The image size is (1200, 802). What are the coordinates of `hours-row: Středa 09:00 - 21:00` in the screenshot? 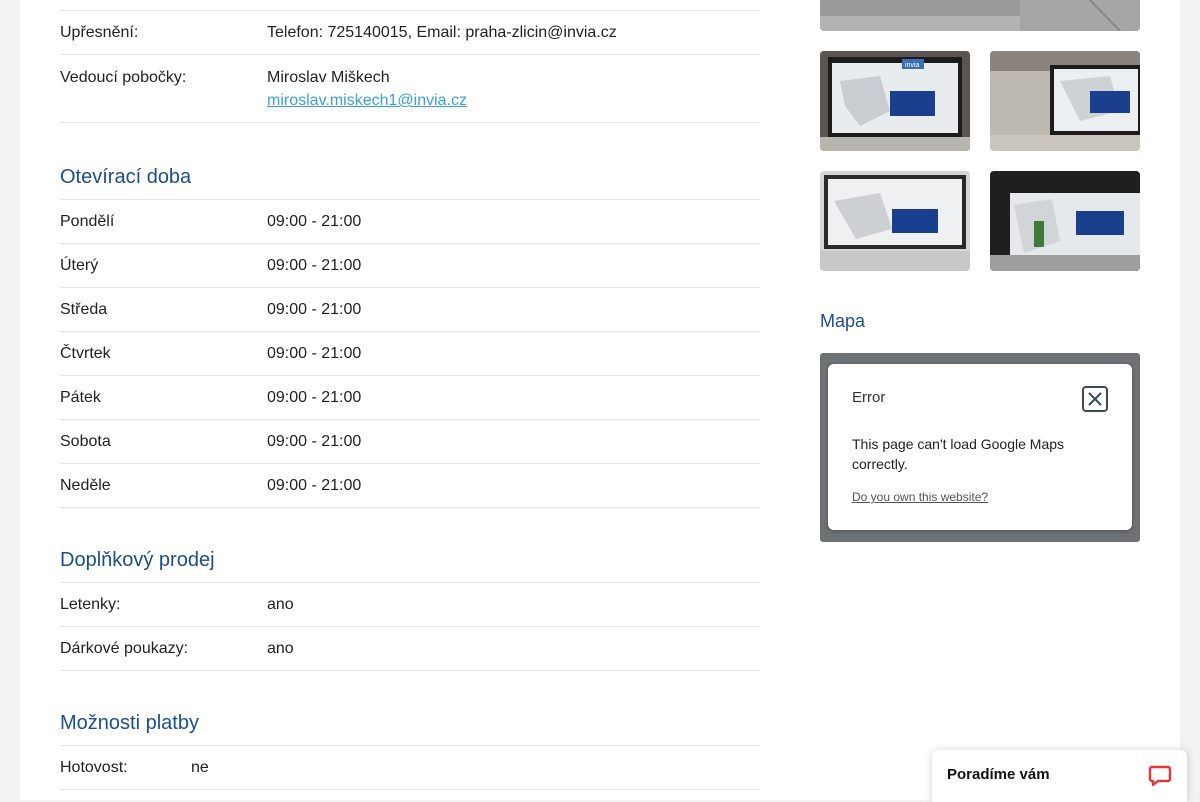 It's located at (410, 310).